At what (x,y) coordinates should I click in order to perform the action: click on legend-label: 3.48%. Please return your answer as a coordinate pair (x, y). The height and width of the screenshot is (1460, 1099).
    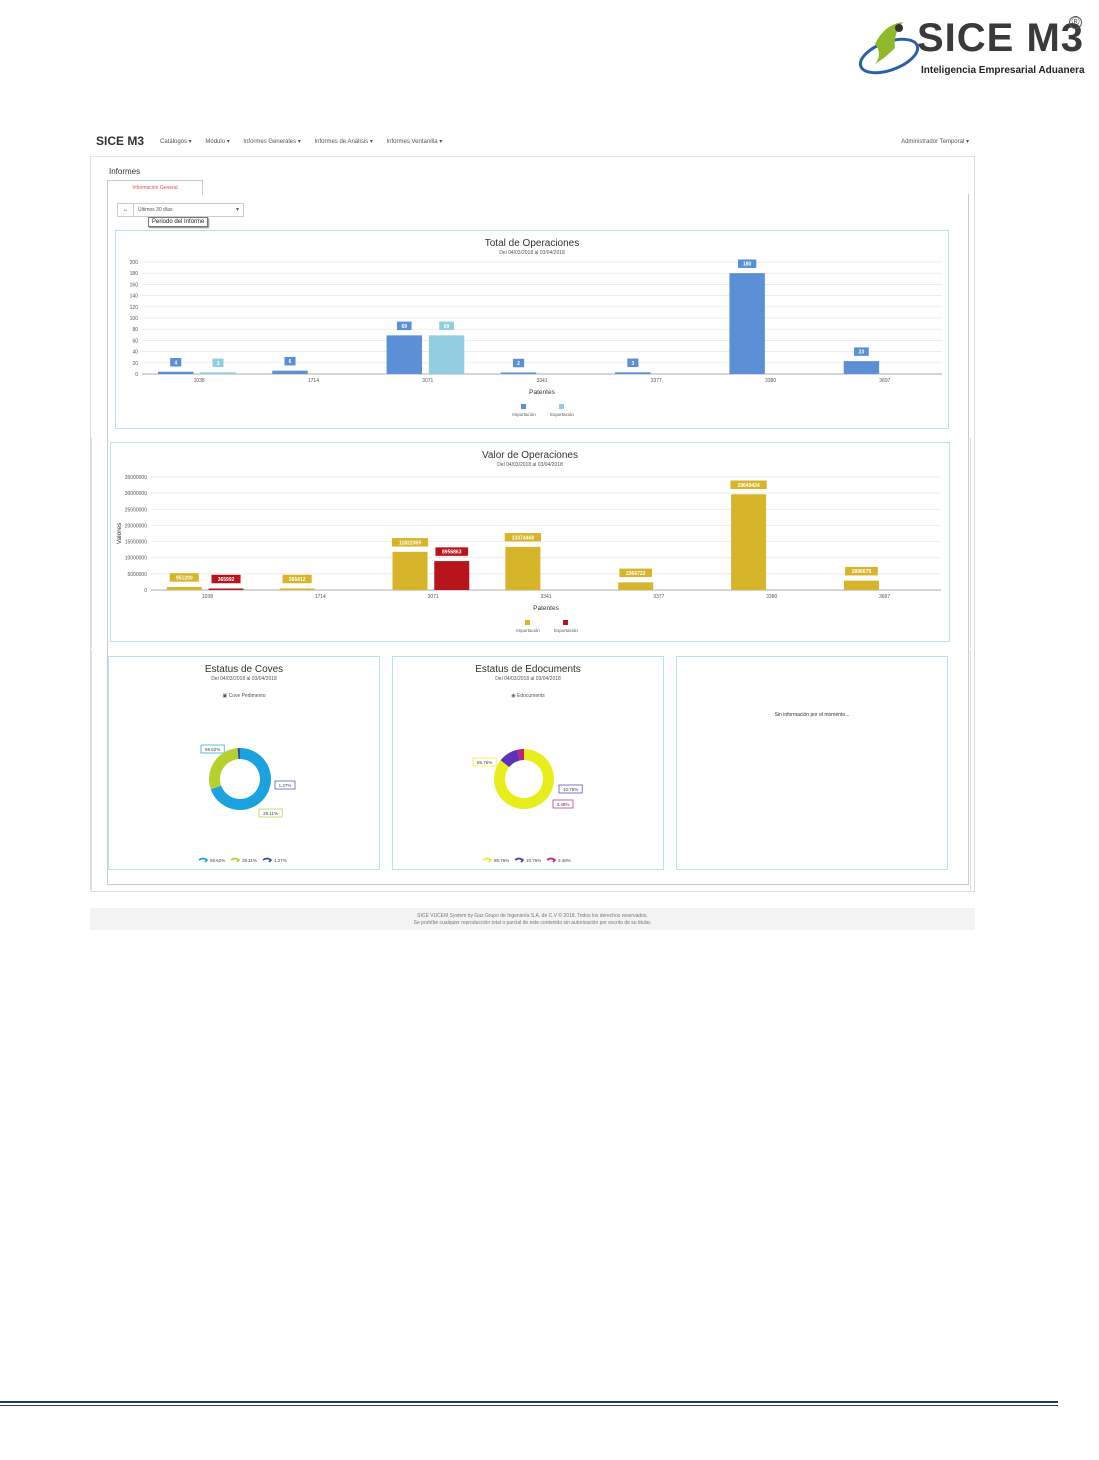
    Looking at the image, I should click on (564, 860).